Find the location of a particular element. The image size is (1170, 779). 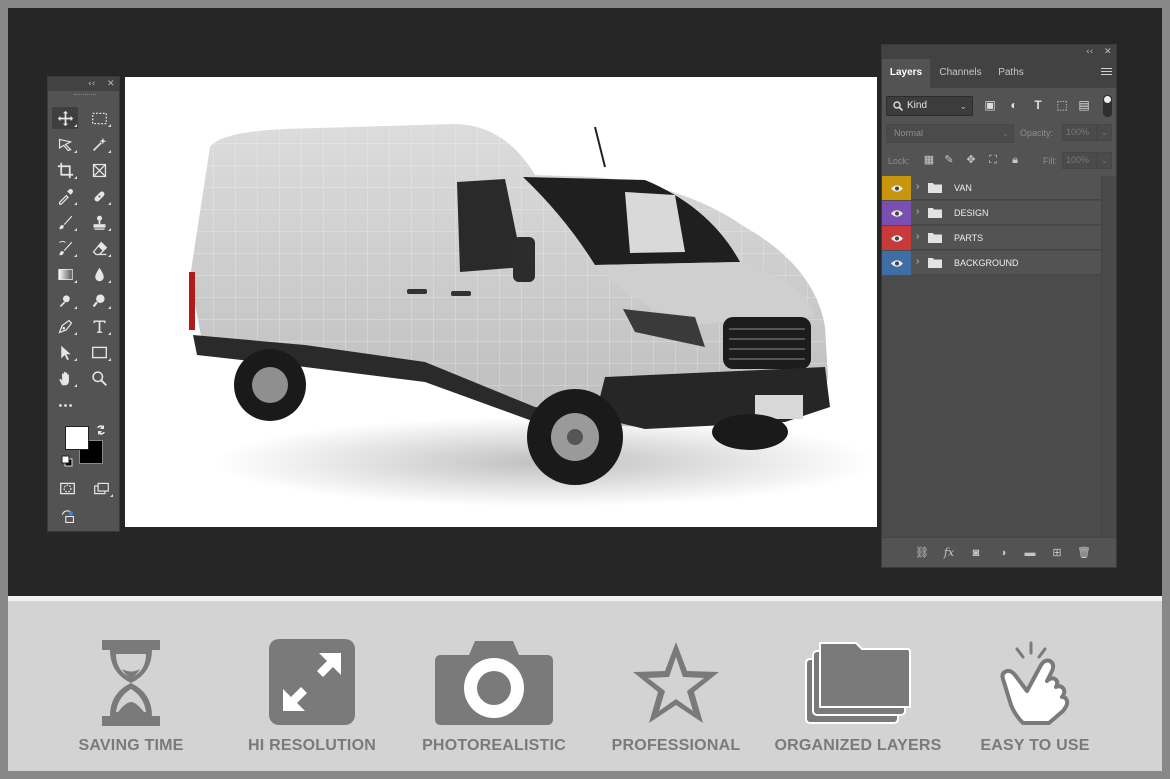

move-tool is located at coordinates (65, 118).